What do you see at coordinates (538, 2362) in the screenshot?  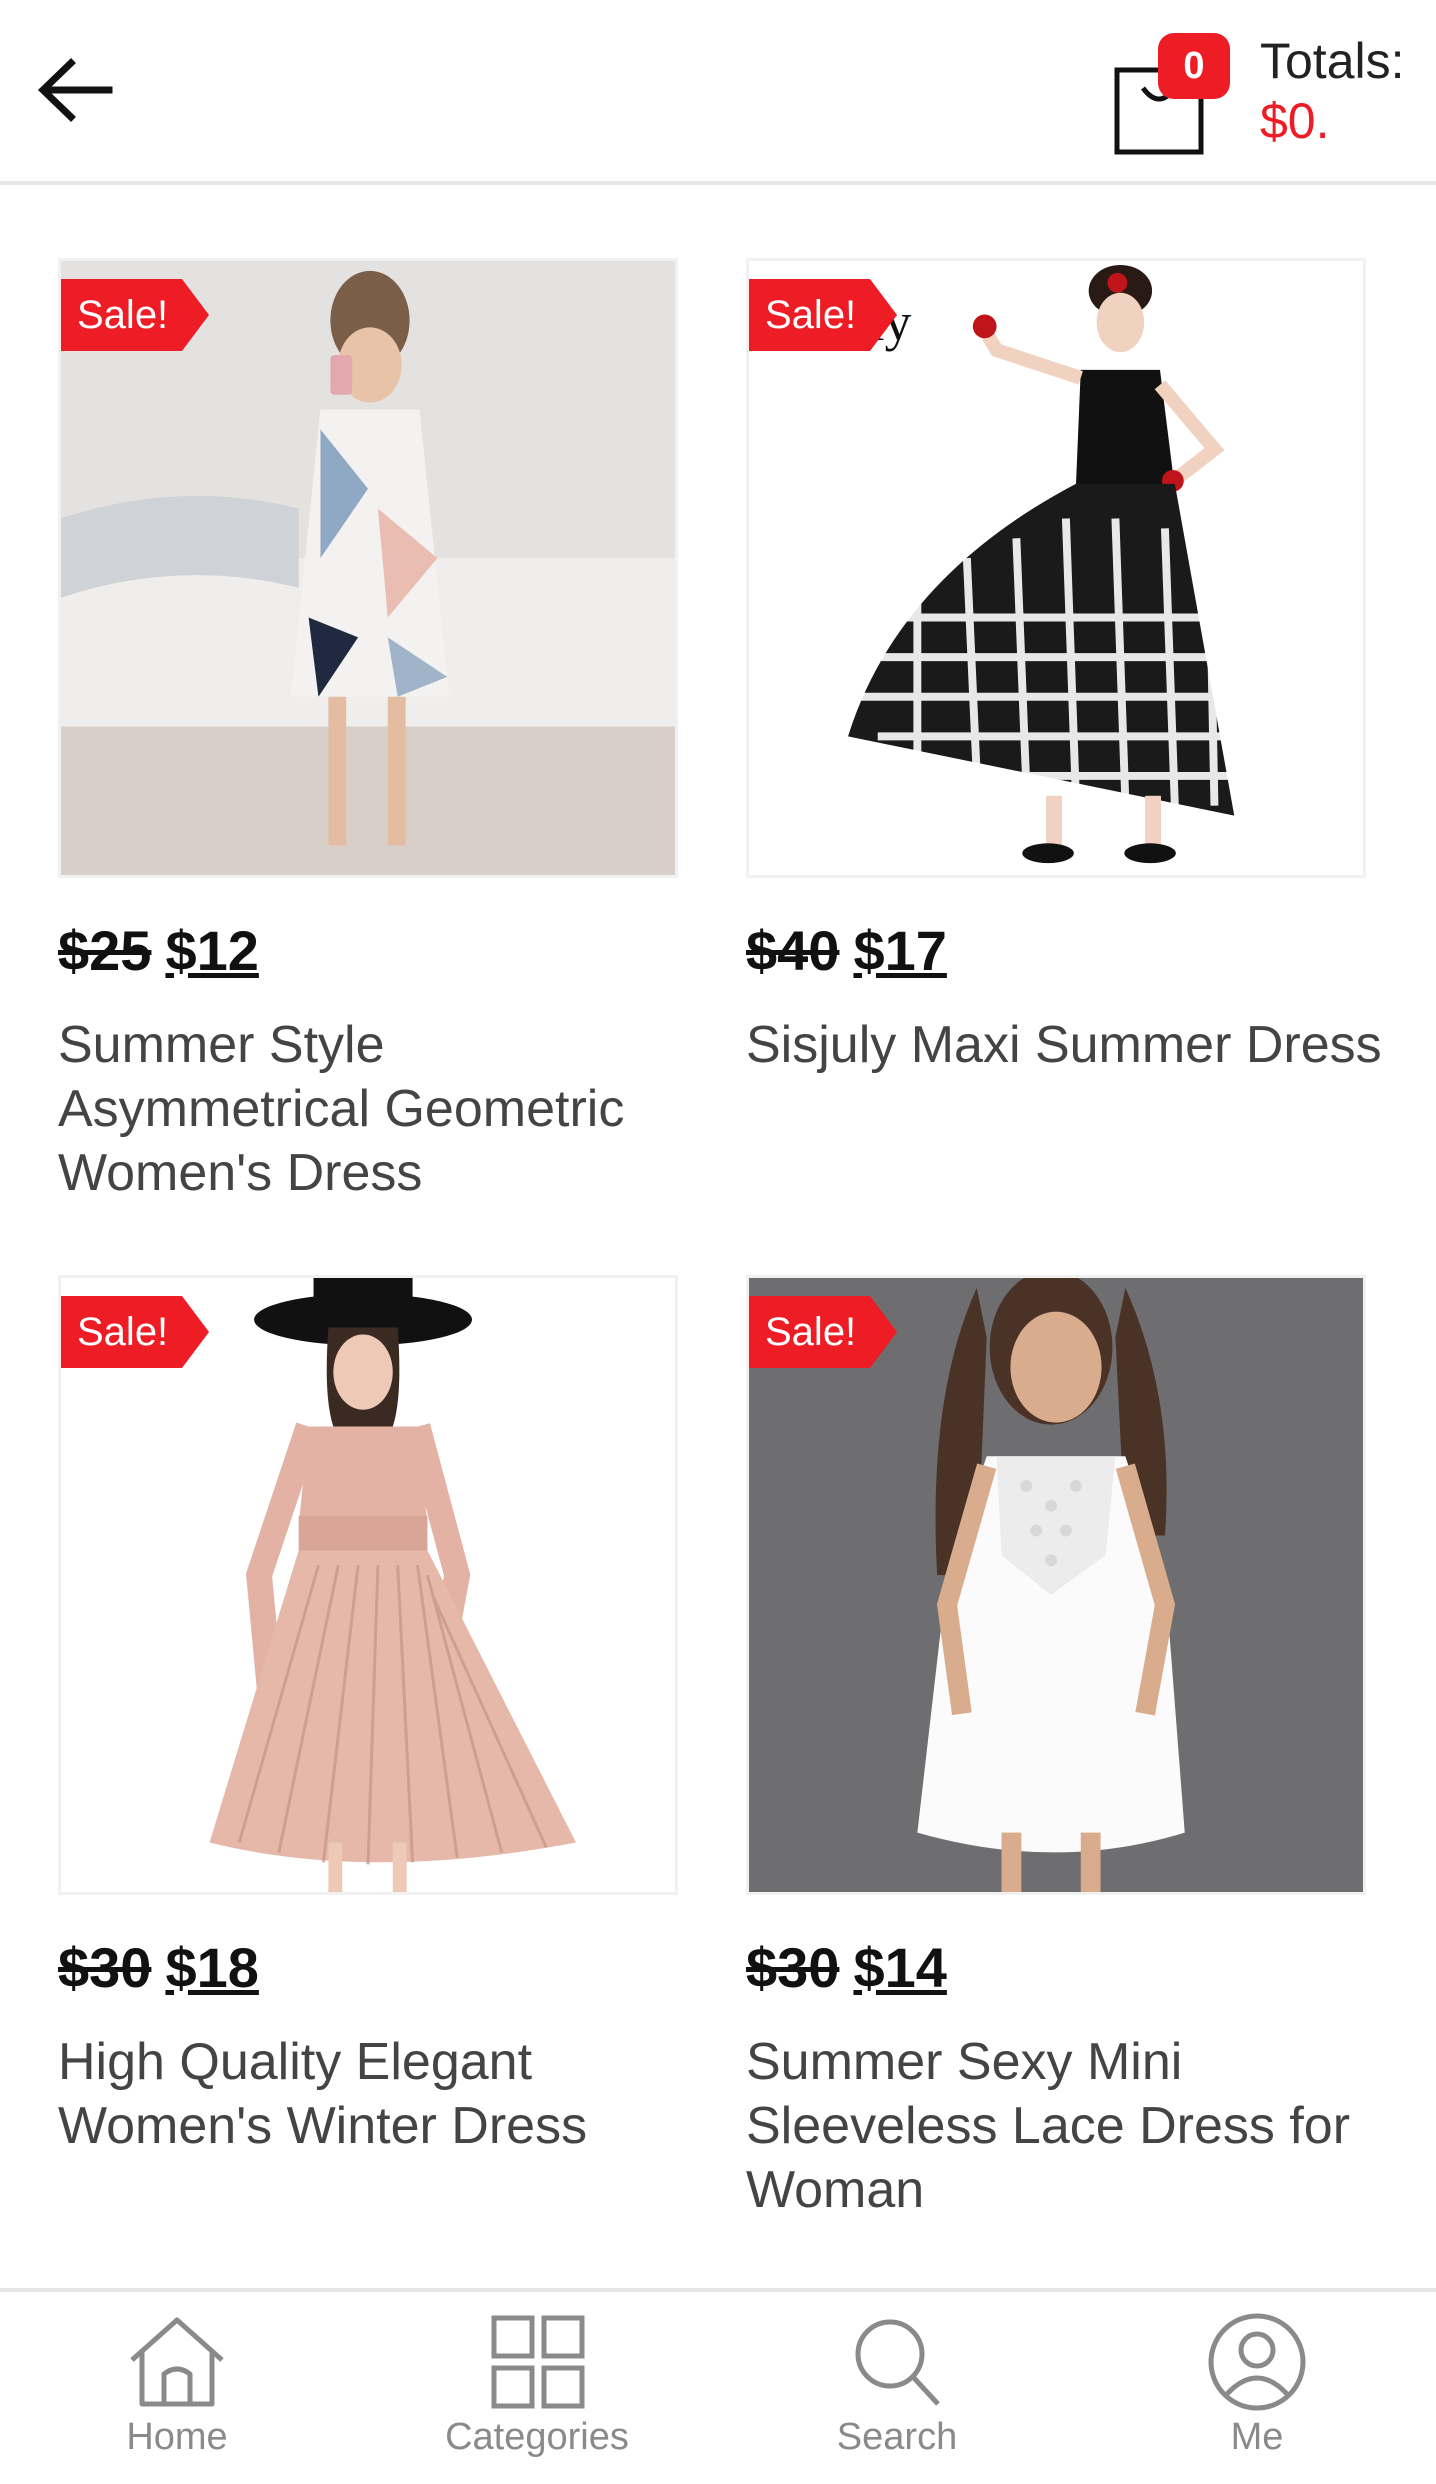 I see `grid-icon` at bounding box center [538, 2362].